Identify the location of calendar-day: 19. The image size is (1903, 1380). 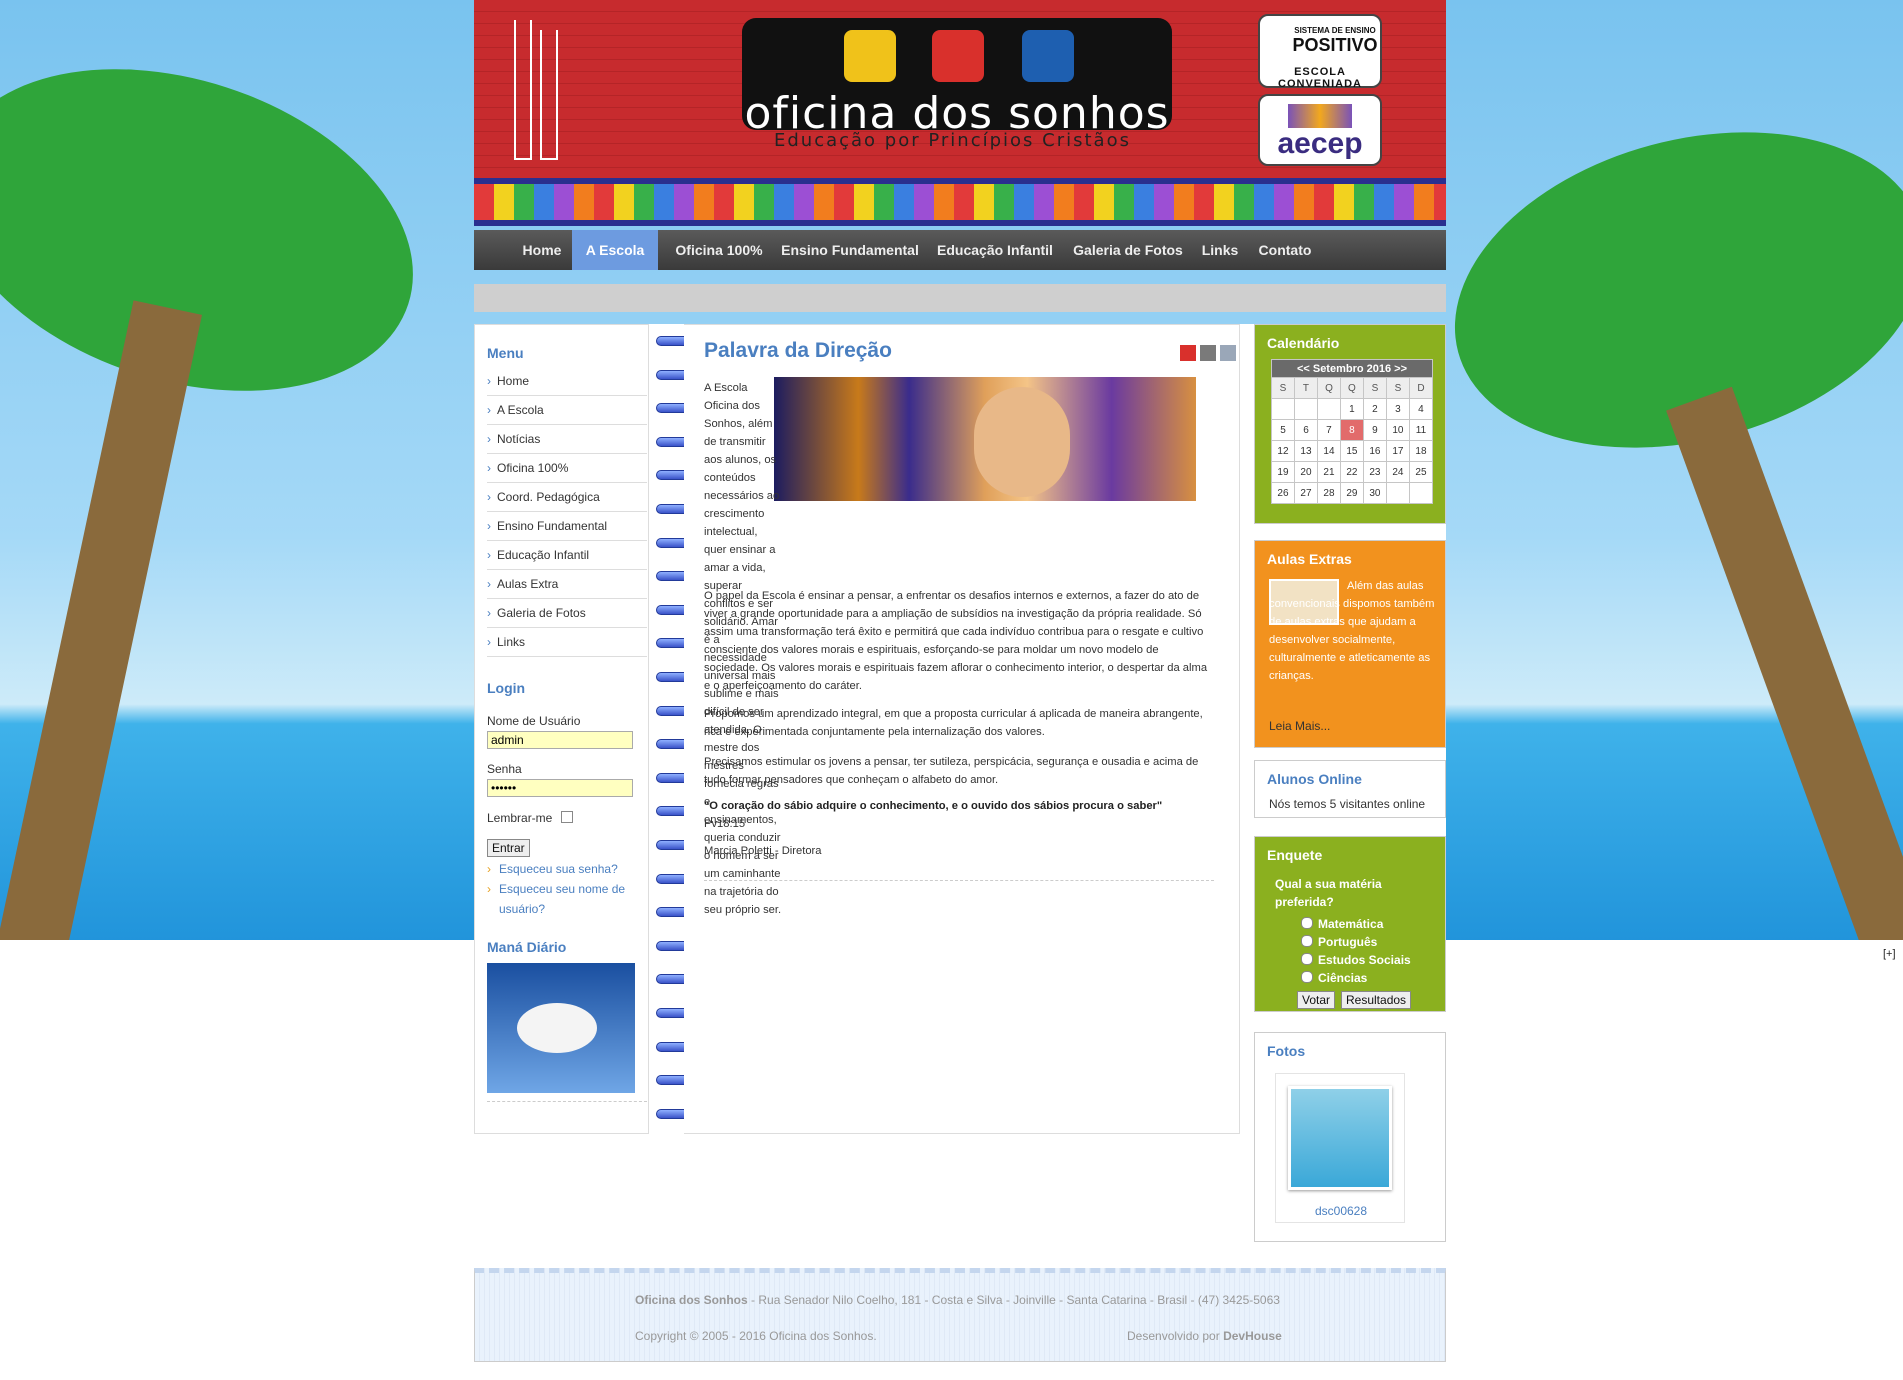
(1283, 472).